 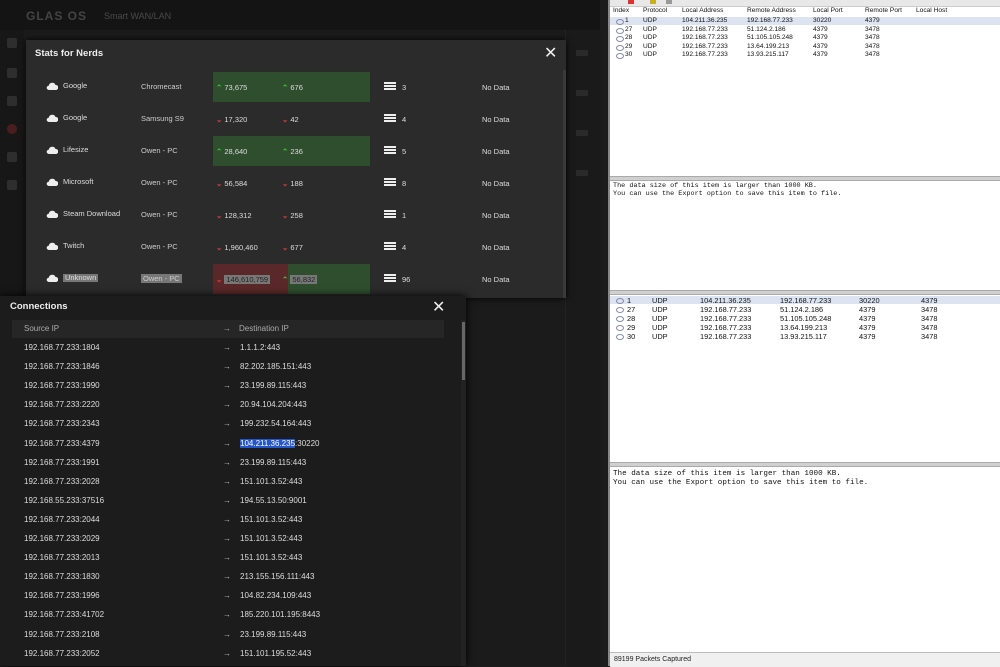 I want to click on scrollbar, so click(x=564, y=184).